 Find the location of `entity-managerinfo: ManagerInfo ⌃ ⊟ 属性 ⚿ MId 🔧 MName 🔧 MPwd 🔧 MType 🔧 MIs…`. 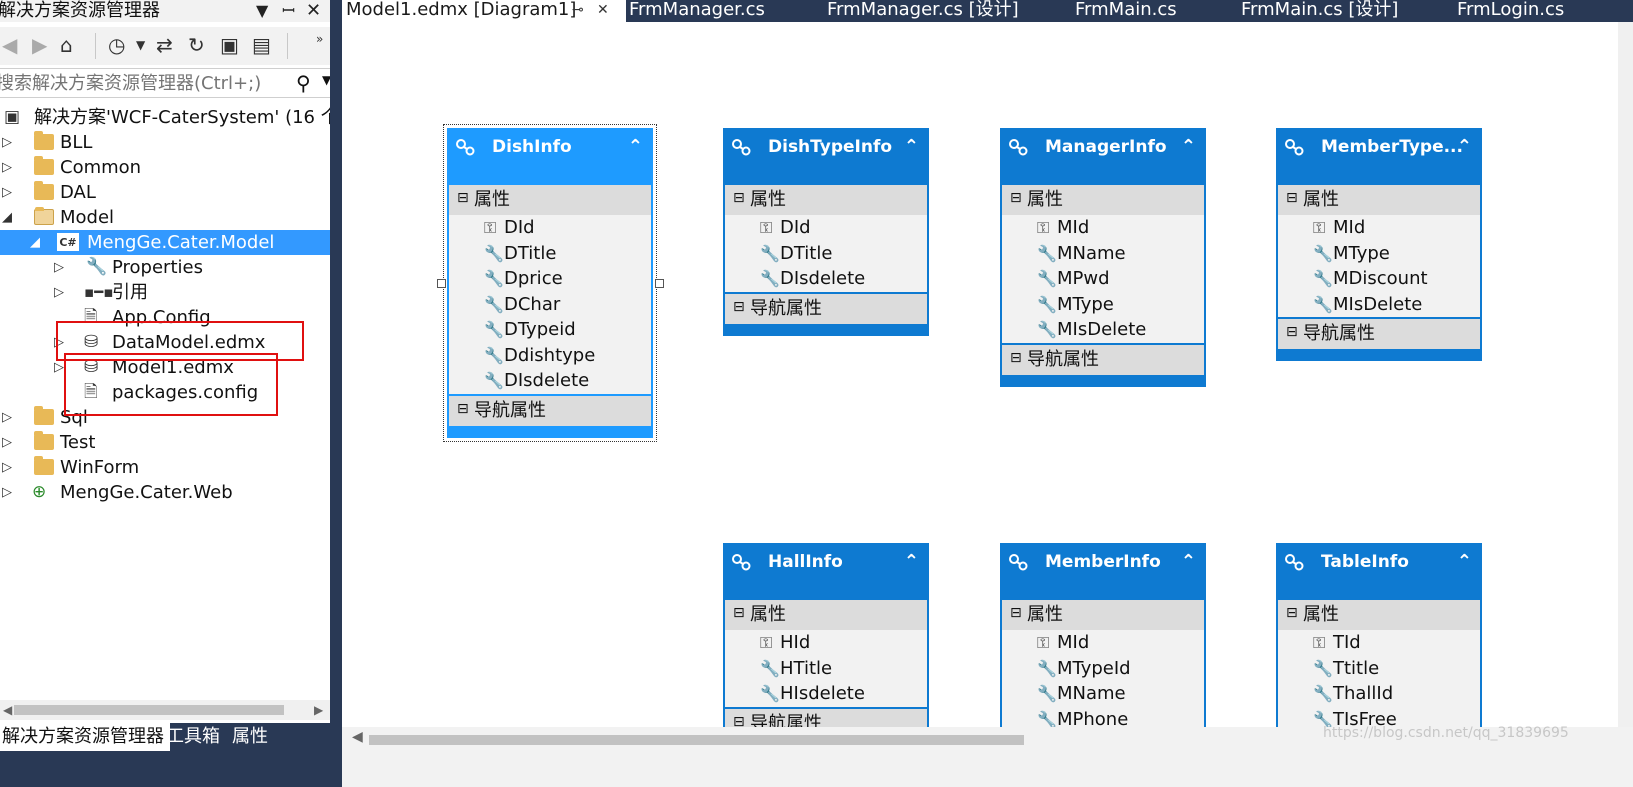

entity-managerinfo: ManagerInfo ⌃ ⊟ 属性 ⚿ MId 🔧 MName 🔧 MPwd 🔧 MType 🔧 MIs… is located at coordinates (1103, 257).